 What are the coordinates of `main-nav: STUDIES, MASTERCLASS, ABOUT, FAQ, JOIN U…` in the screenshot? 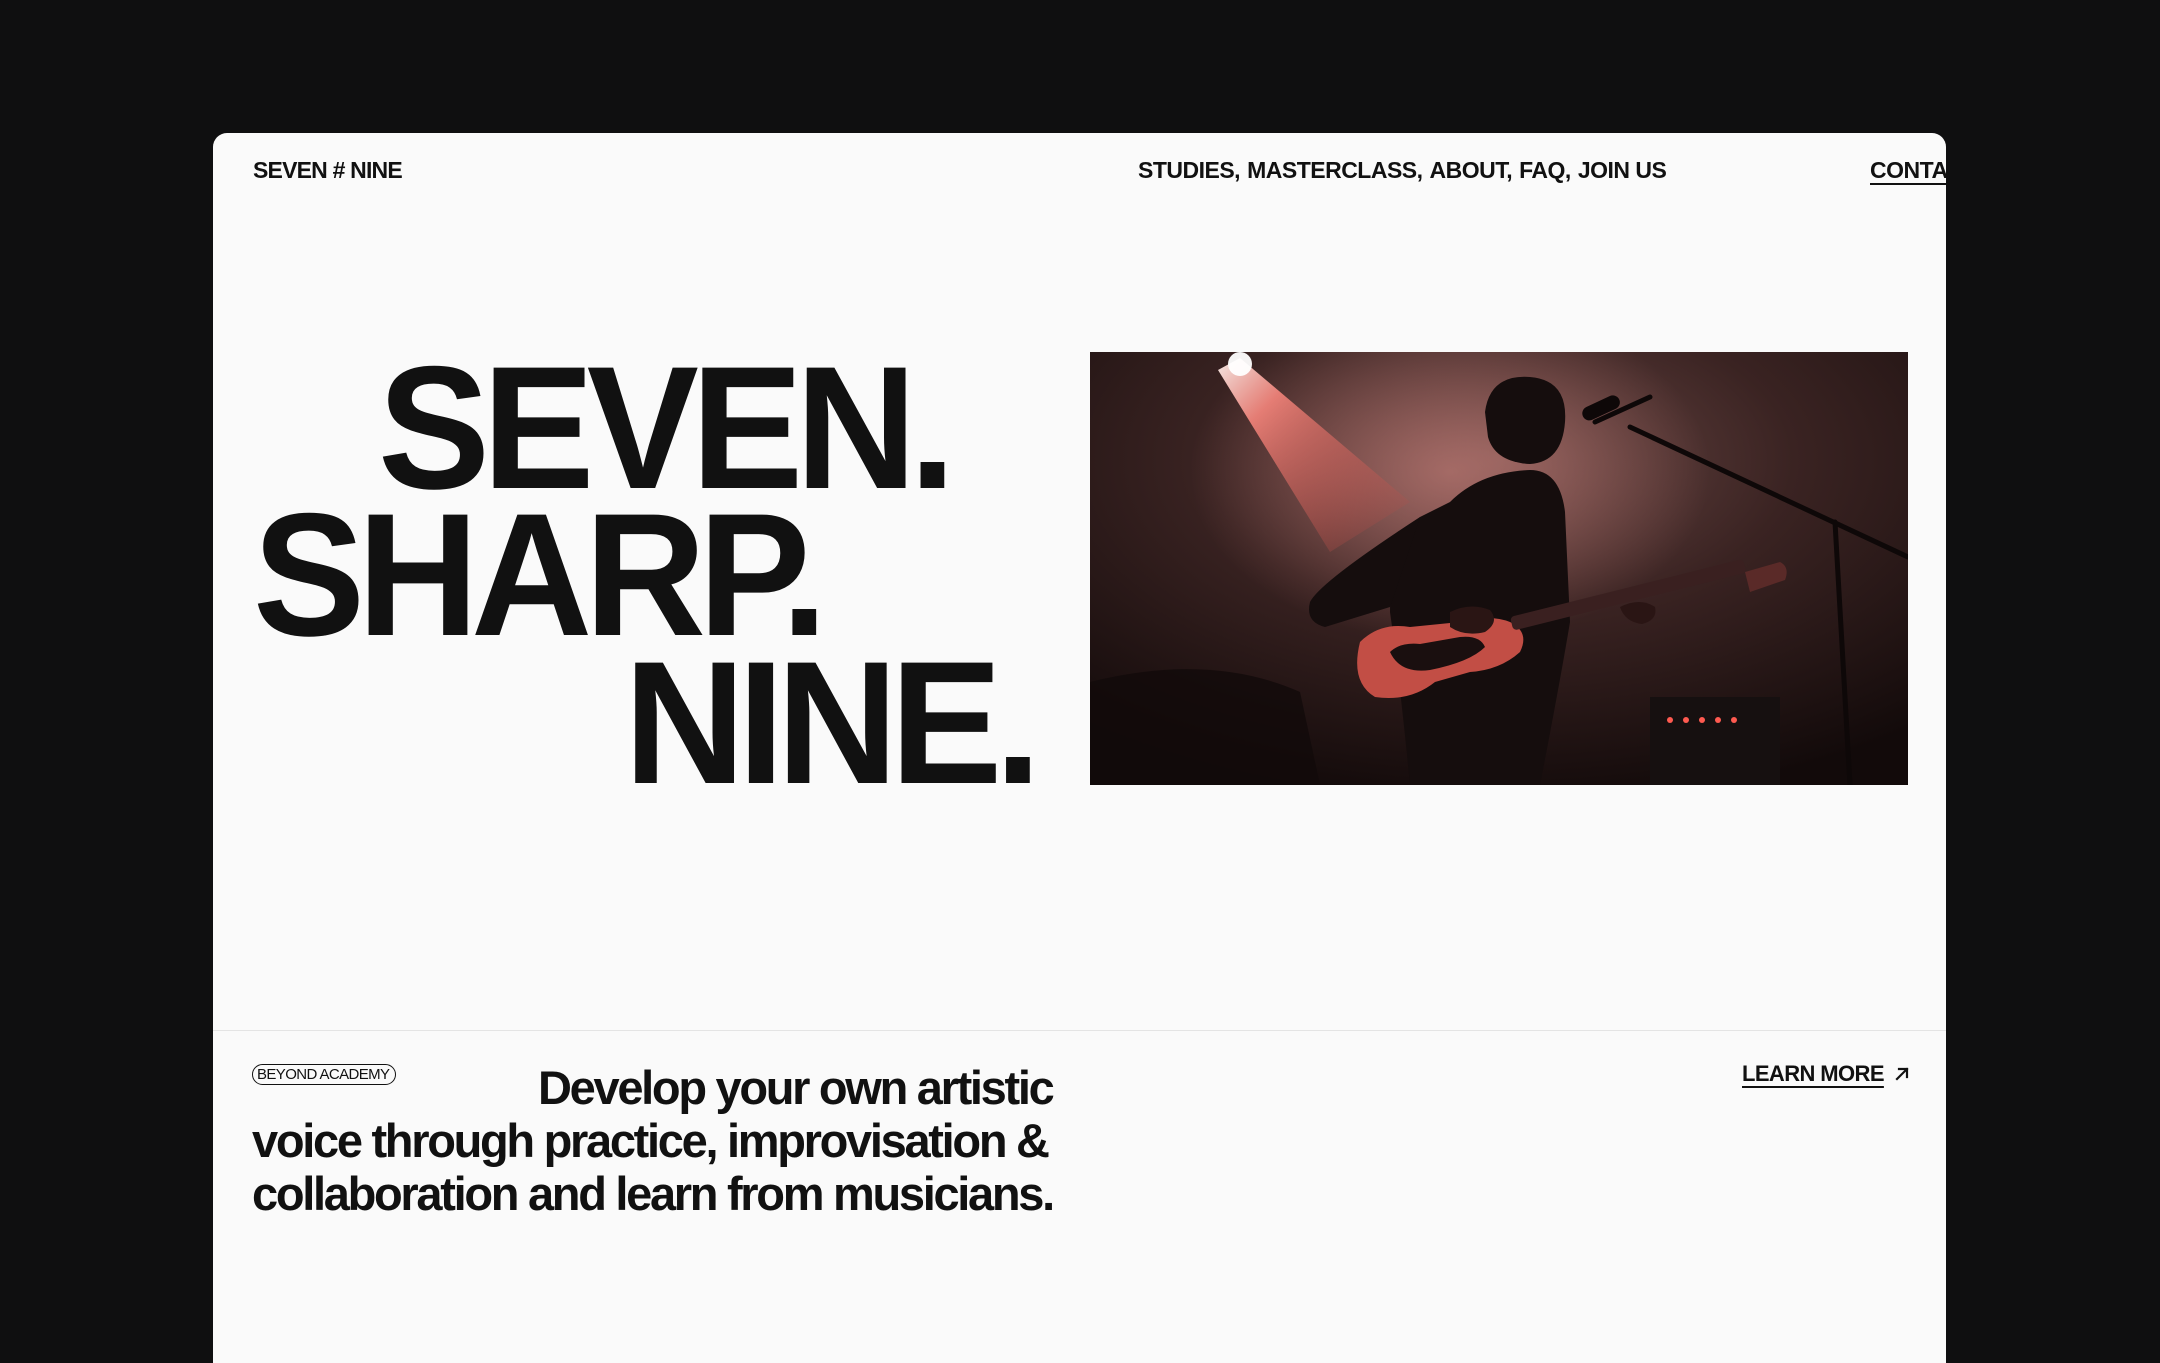 It's located at (1402, 170).